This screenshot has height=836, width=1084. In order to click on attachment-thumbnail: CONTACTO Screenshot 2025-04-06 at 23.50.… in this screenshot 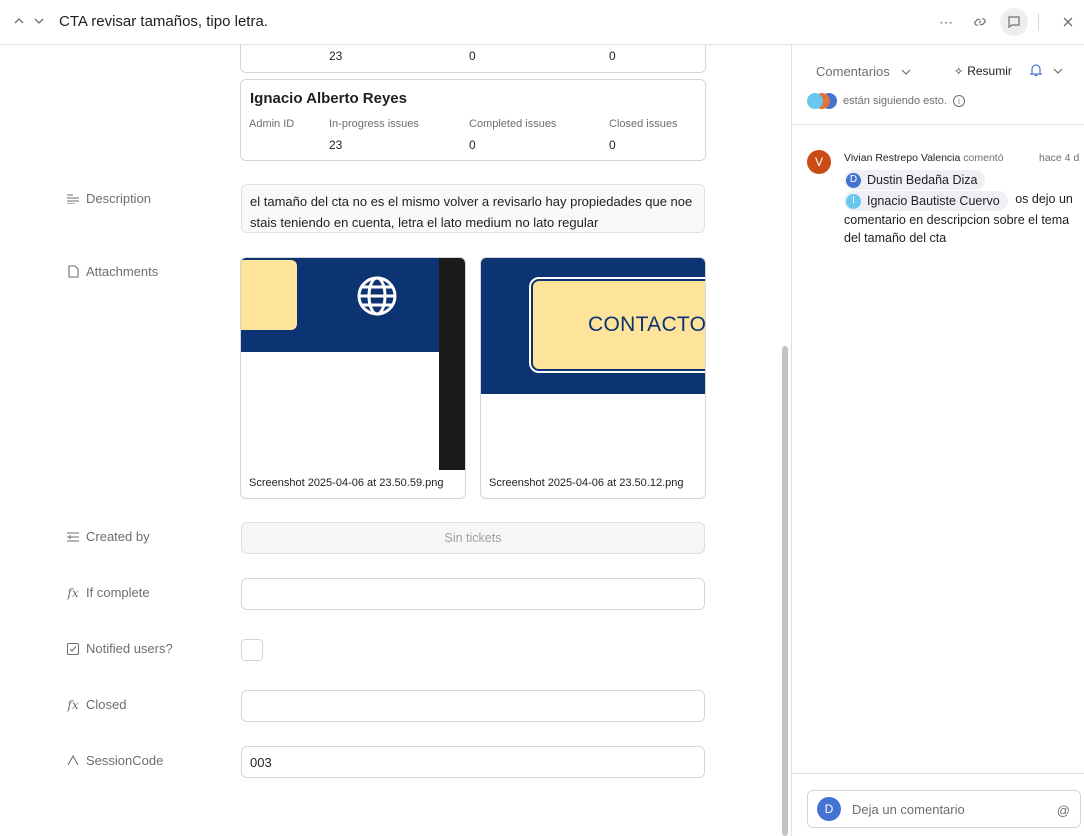, I will do `click(593, 378)`.